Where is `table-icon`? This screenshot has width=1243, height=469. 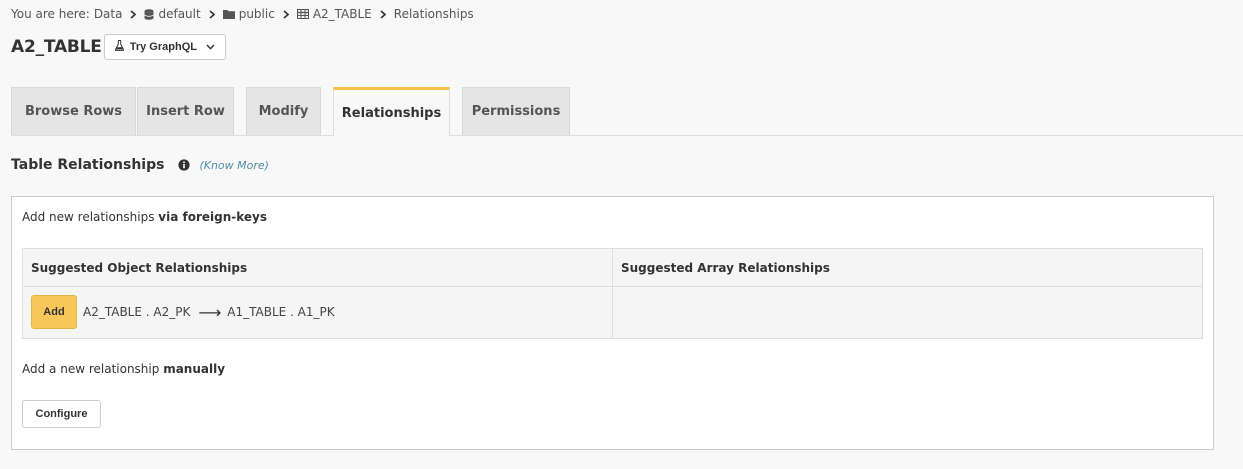
table-icon is located at coordinates (302, 14).